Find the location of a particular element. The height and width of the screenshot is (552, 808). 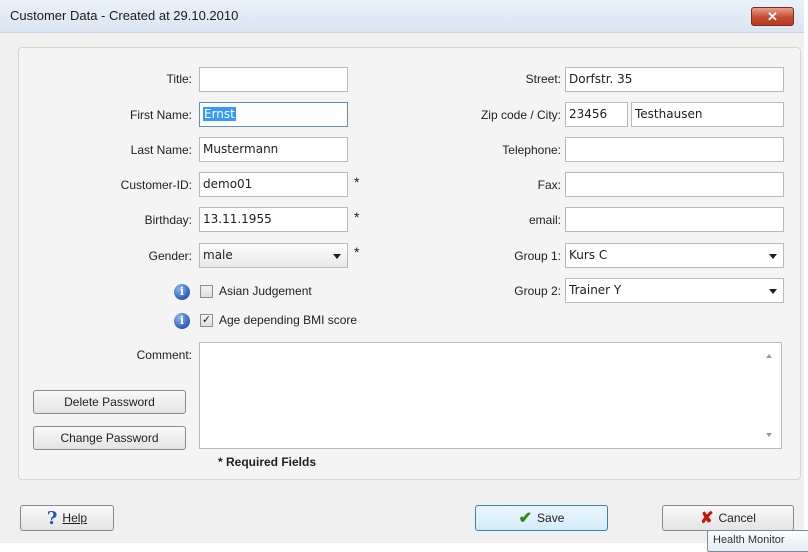

last-name-field: Mustermann is located at coordinates (273, 149).